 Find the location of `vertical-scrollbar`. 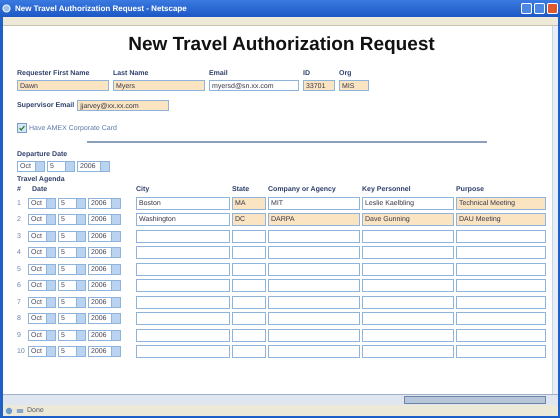

vertical-scrollbar is located at coordinates (555, 210).